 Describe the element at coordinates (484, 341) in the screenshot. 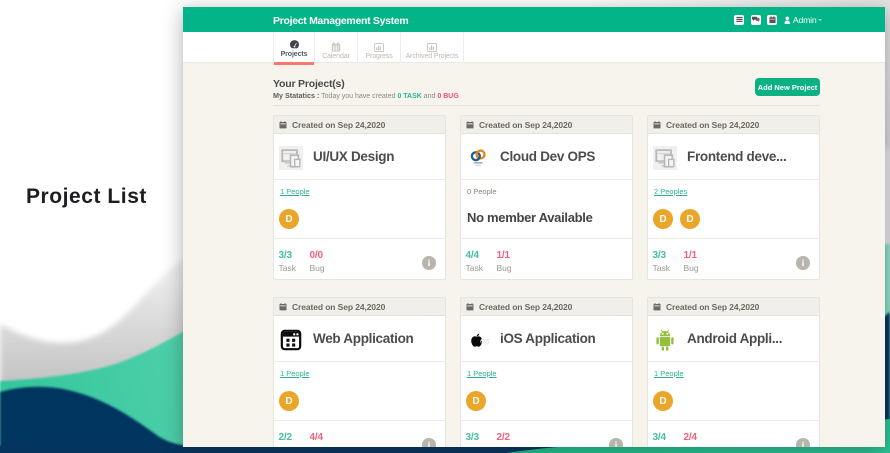

I see `svg-text: OS` at that location.